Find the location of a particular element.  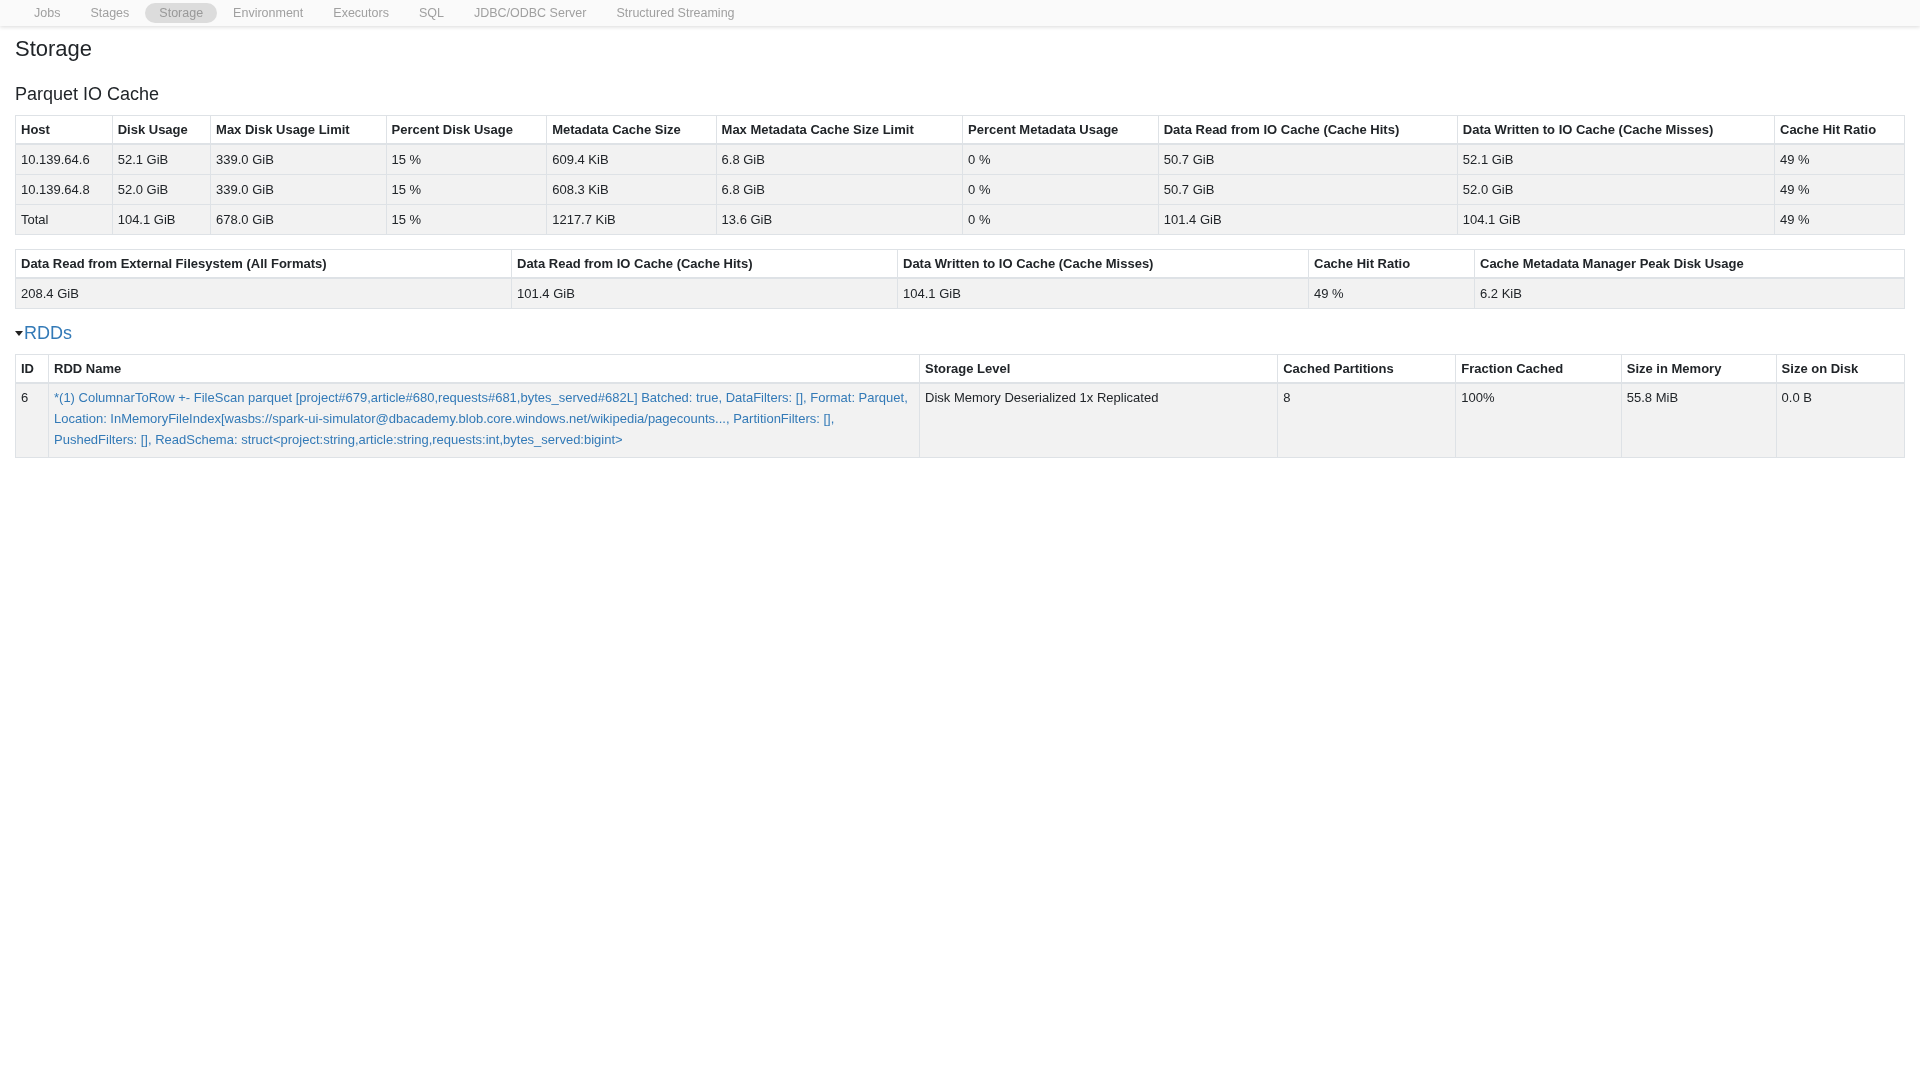

column-header: Cached Partitions is located at coordinates (1366, 368).